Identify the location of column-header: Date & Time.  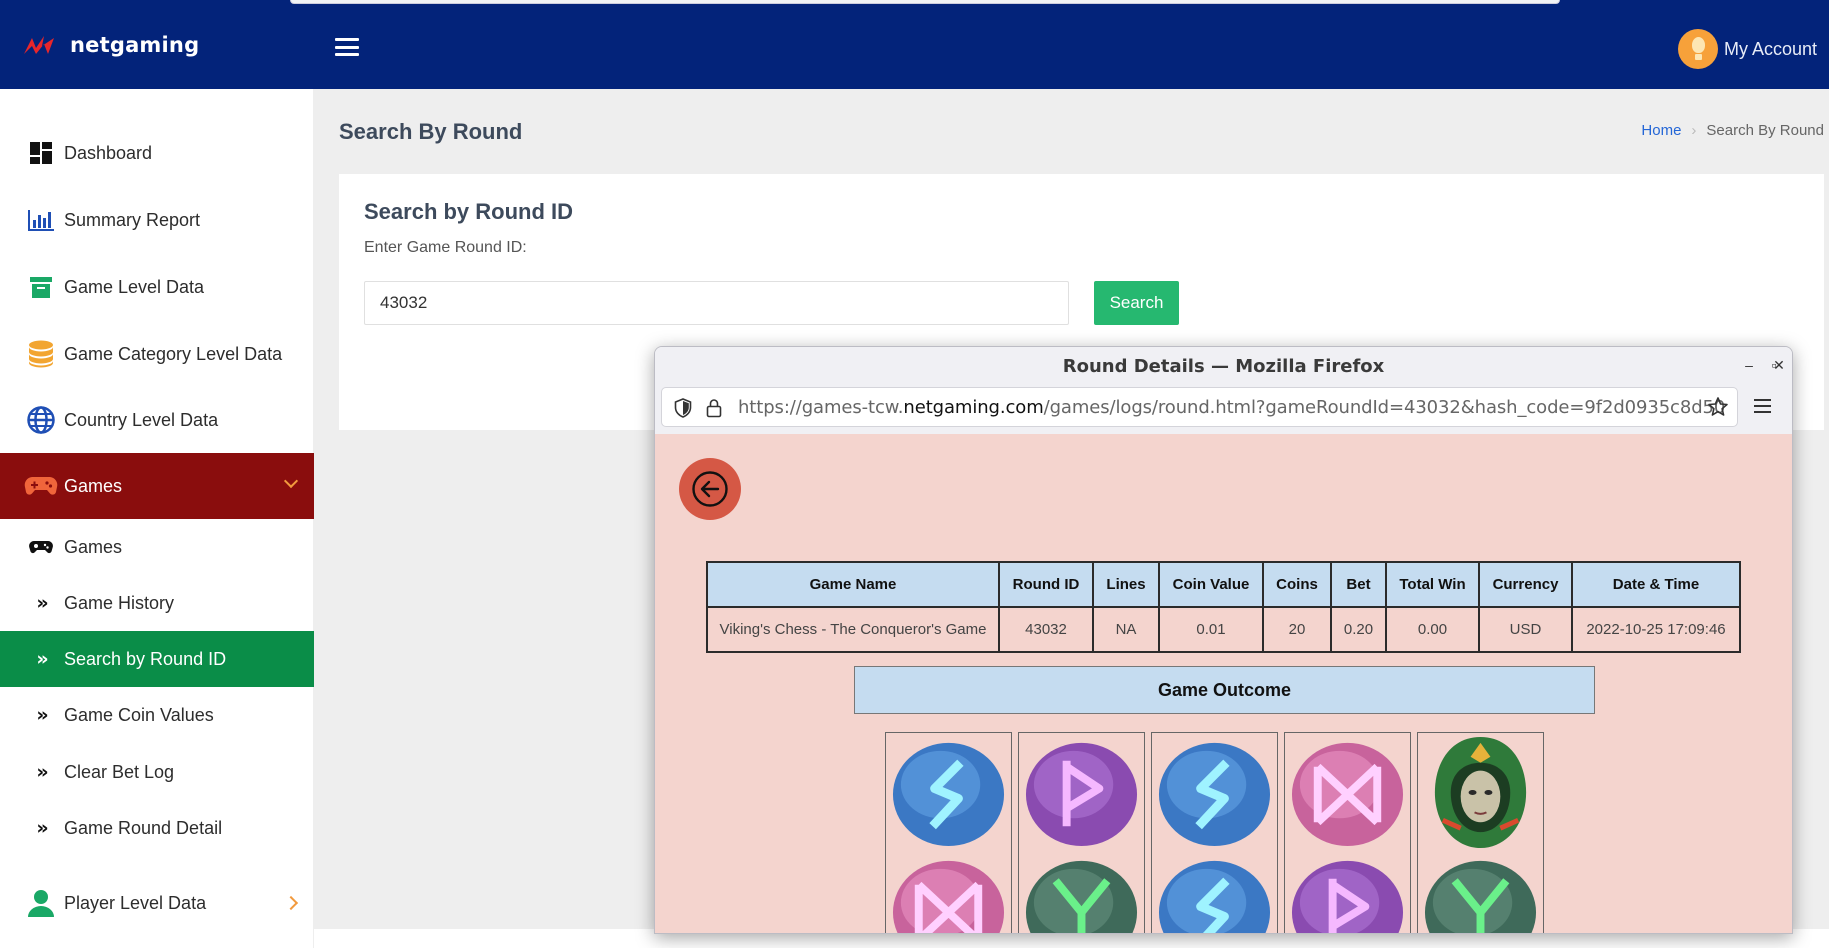
(1656, 584).